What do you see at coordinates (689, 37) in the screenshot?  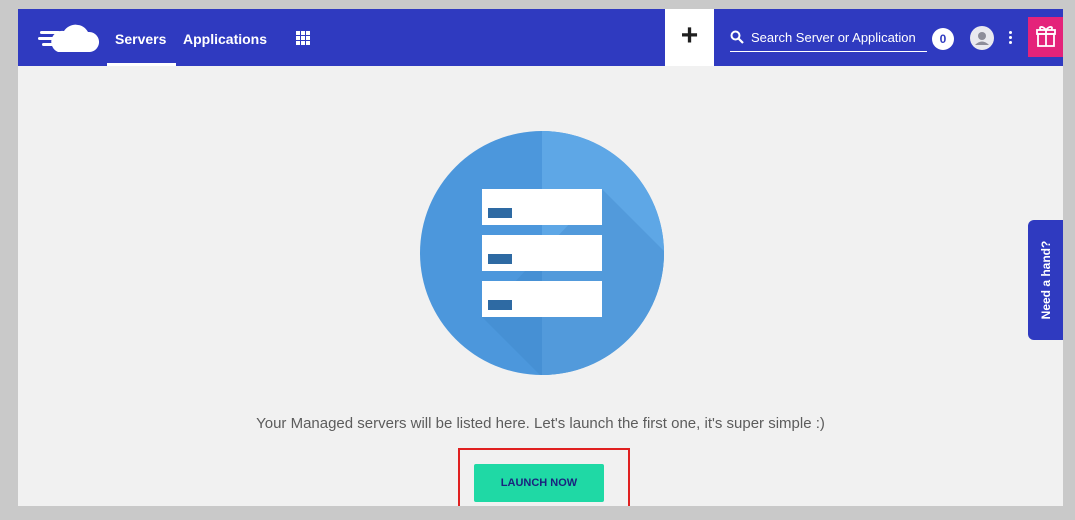 I see `add-button: +` at bounding box center [689, 37].